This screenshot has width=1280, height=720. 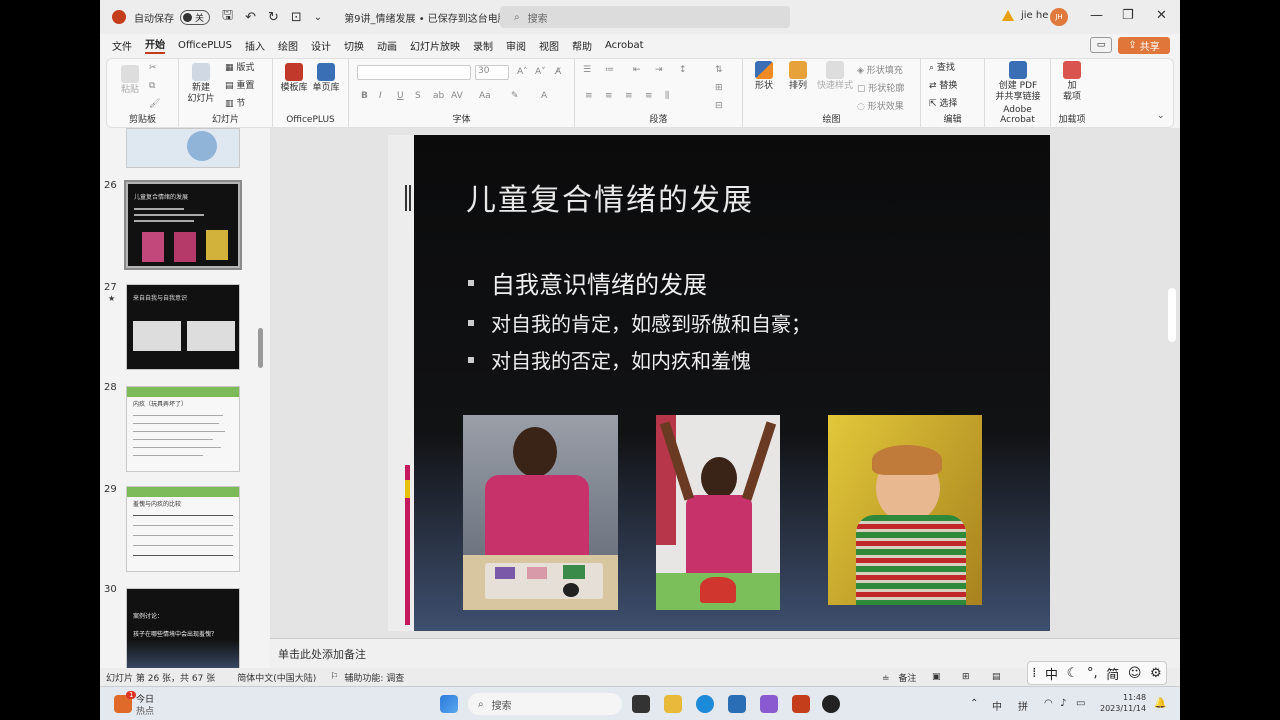 I want to click on tab-3: 插入, so click(x=255, y=45).